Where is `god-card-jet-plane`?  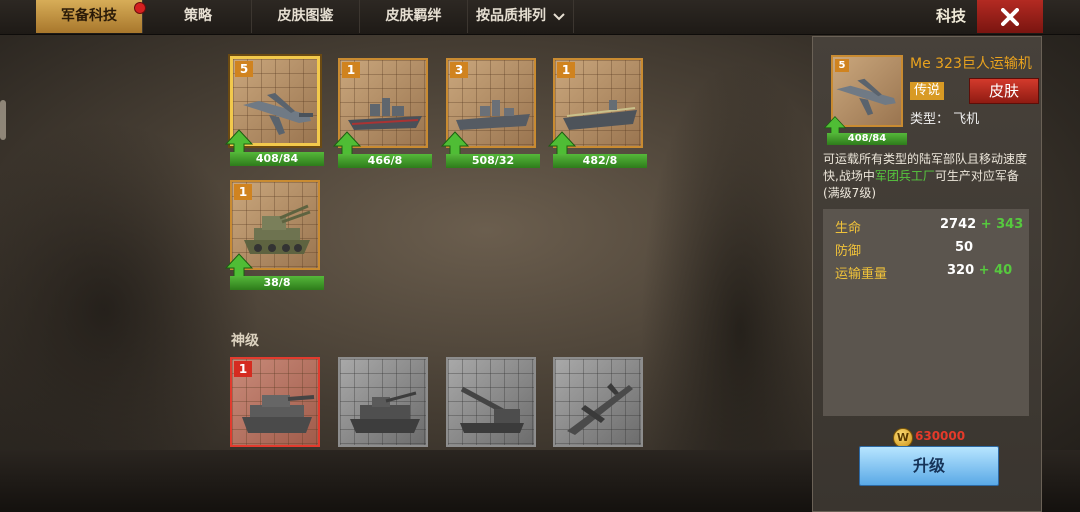 god-card-jet-plane is located at coordinates (598, 402).